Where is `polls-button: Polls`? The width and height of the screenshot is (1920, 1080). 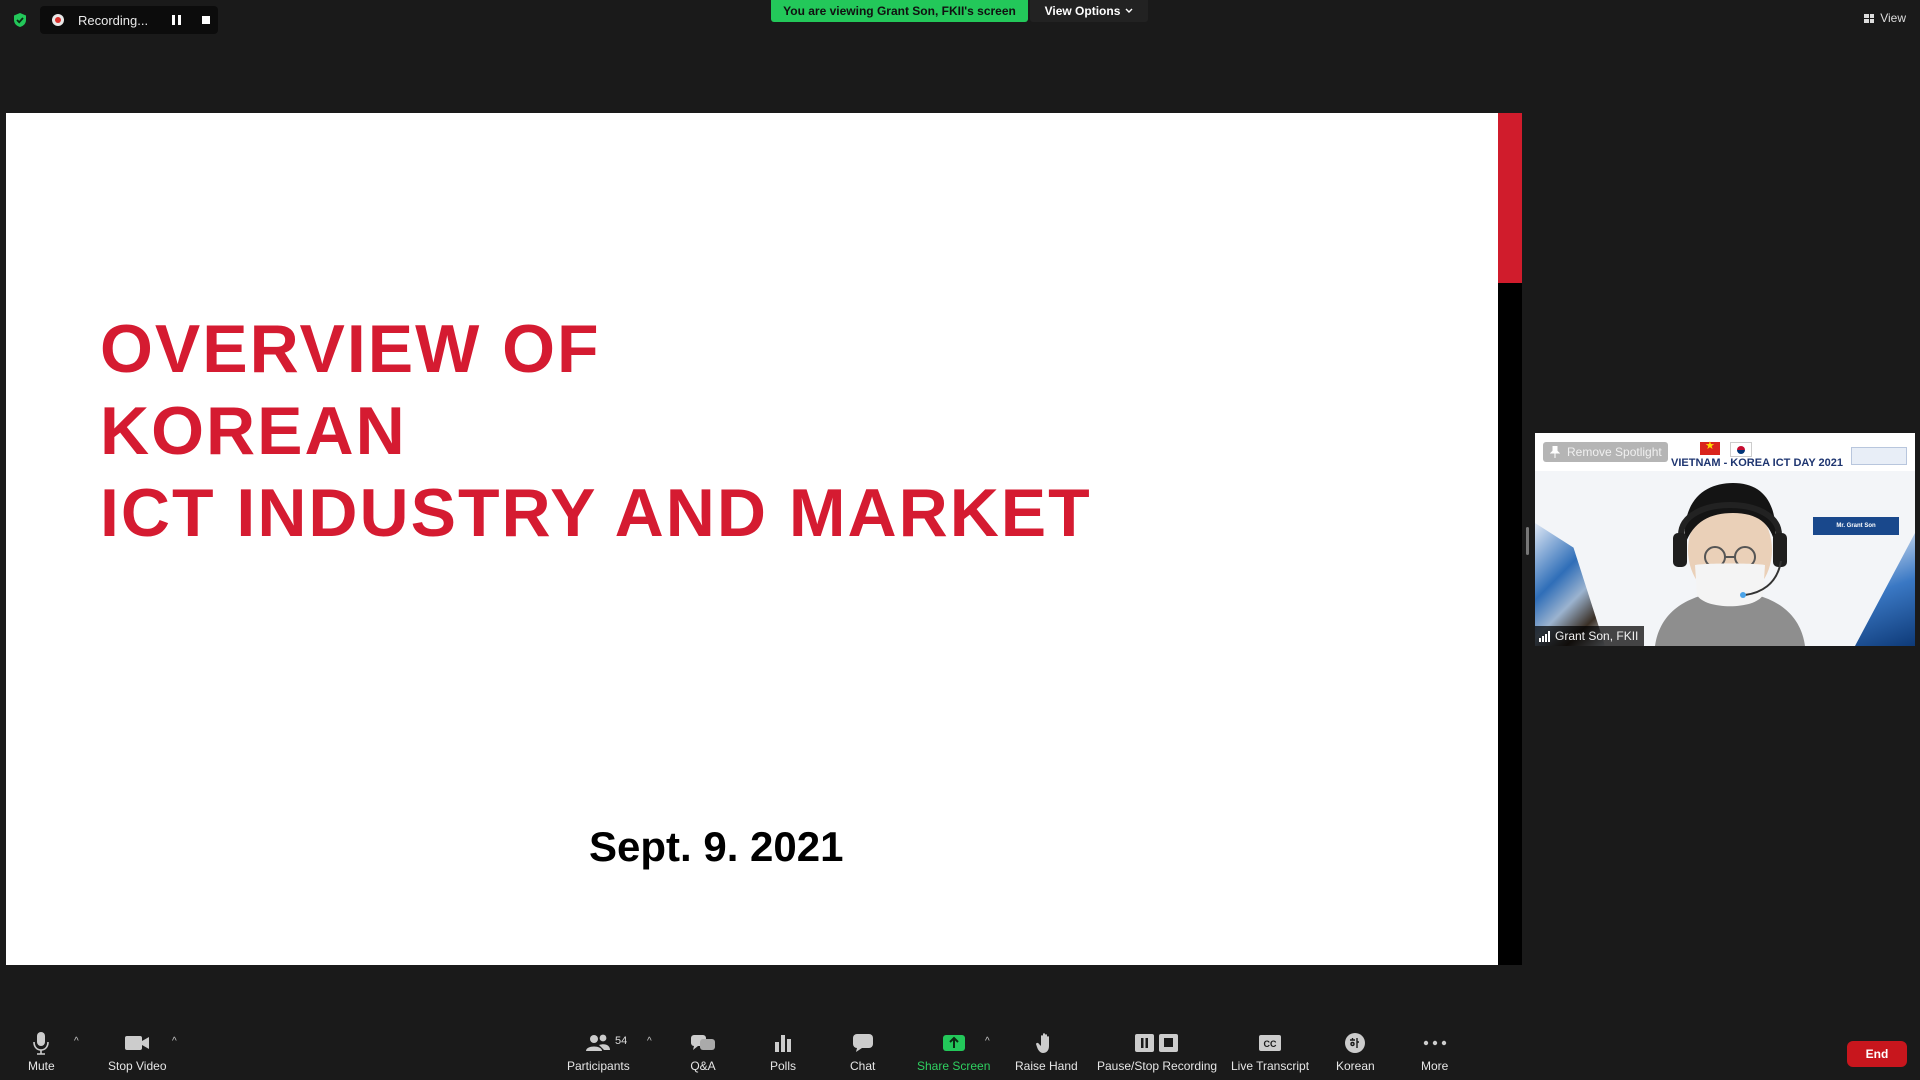
polls-button: Polls is located at coordinates (783, 1051).